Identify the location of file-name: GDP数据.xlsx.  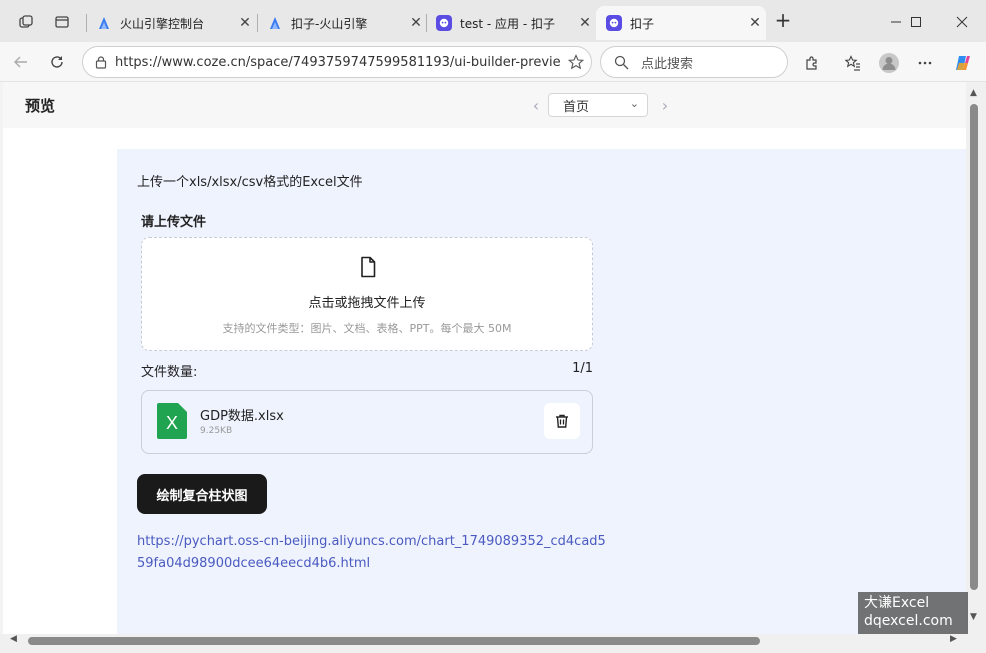
(242, 416).